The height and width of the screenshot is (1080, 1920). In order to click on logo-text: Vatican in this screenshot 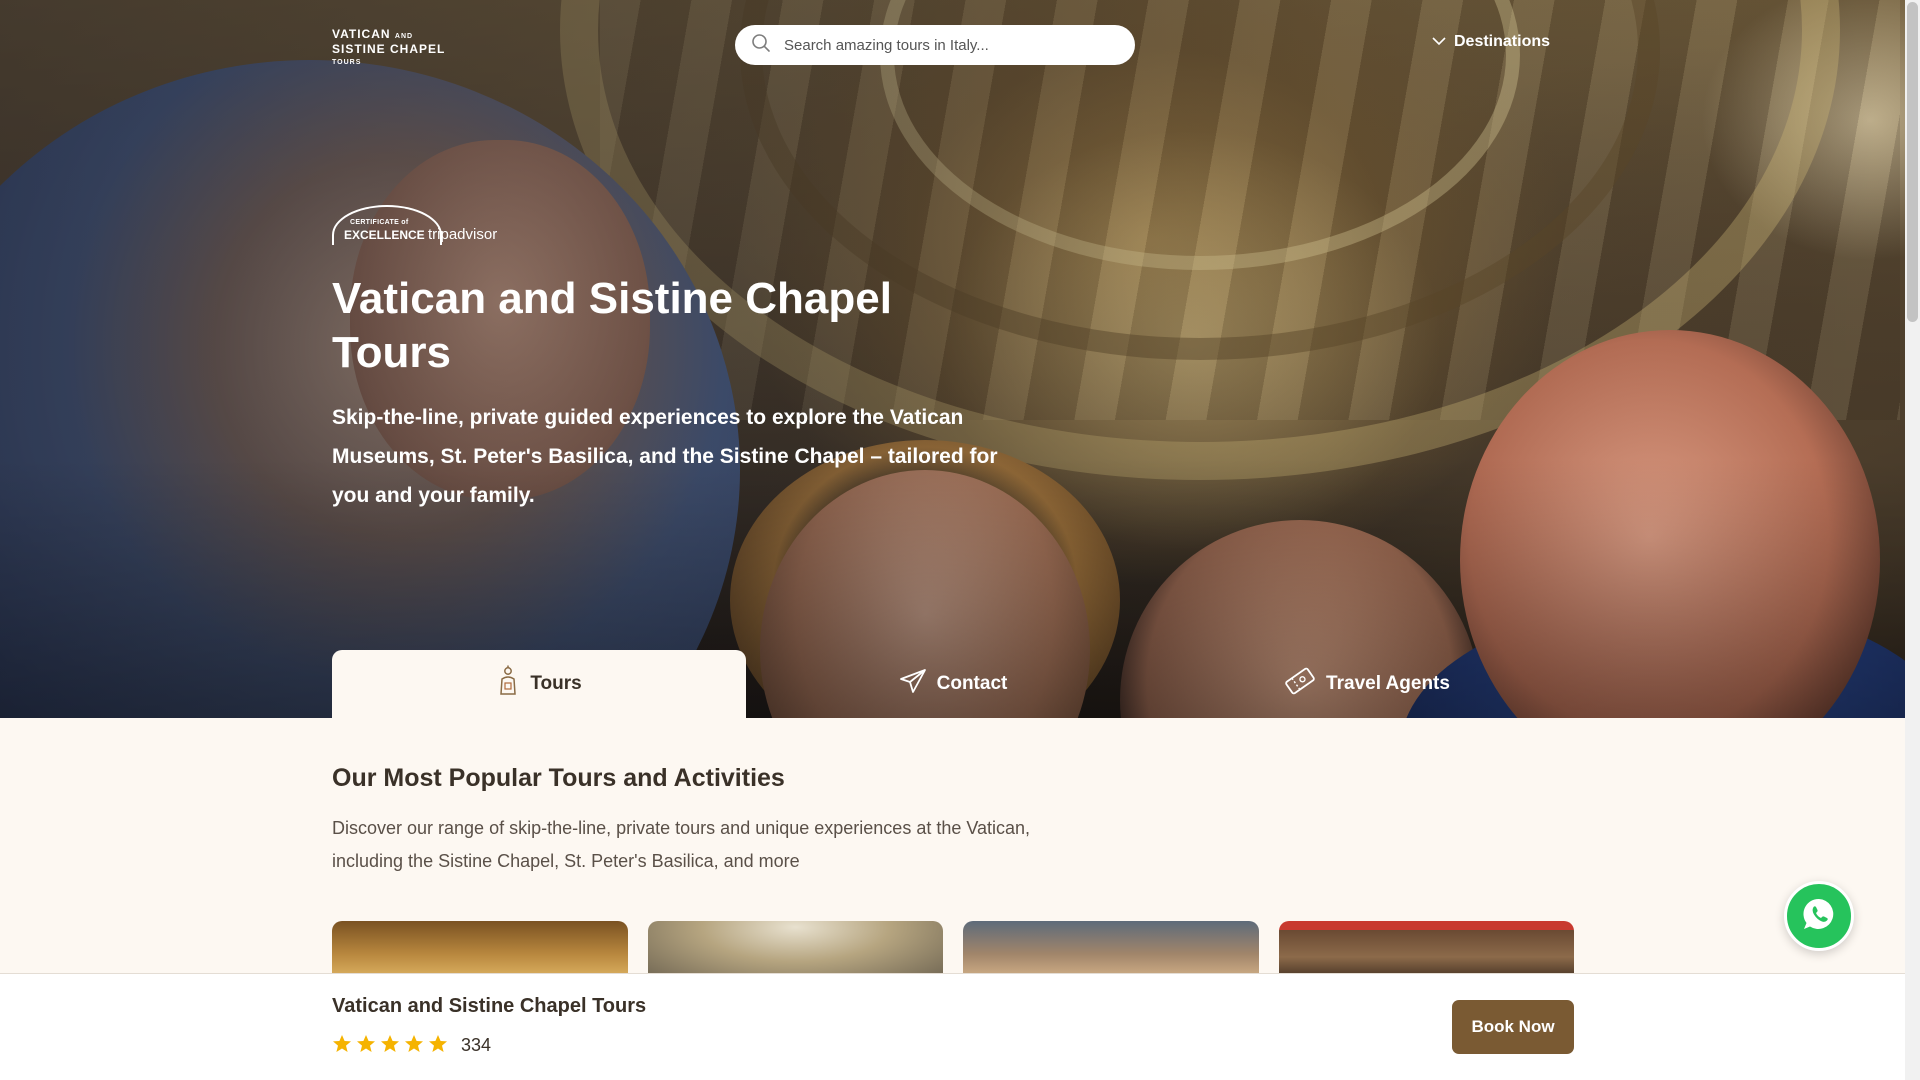, I will do `click(361, 34)`.